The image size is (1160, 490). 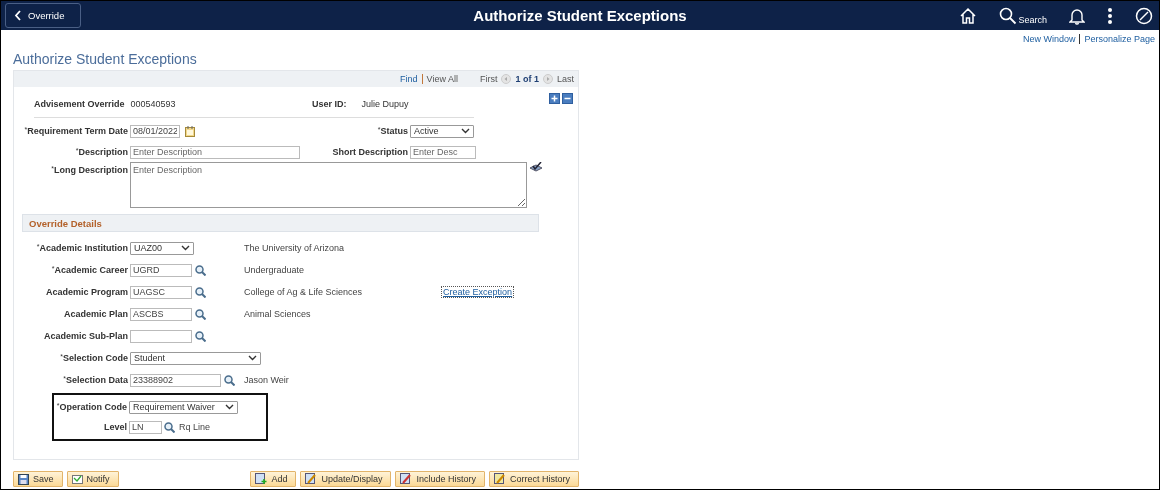 What do you see at coordinates (442, 131) in the screenshot?
I see `dropdown: Active` at bounding box center [442, 131].